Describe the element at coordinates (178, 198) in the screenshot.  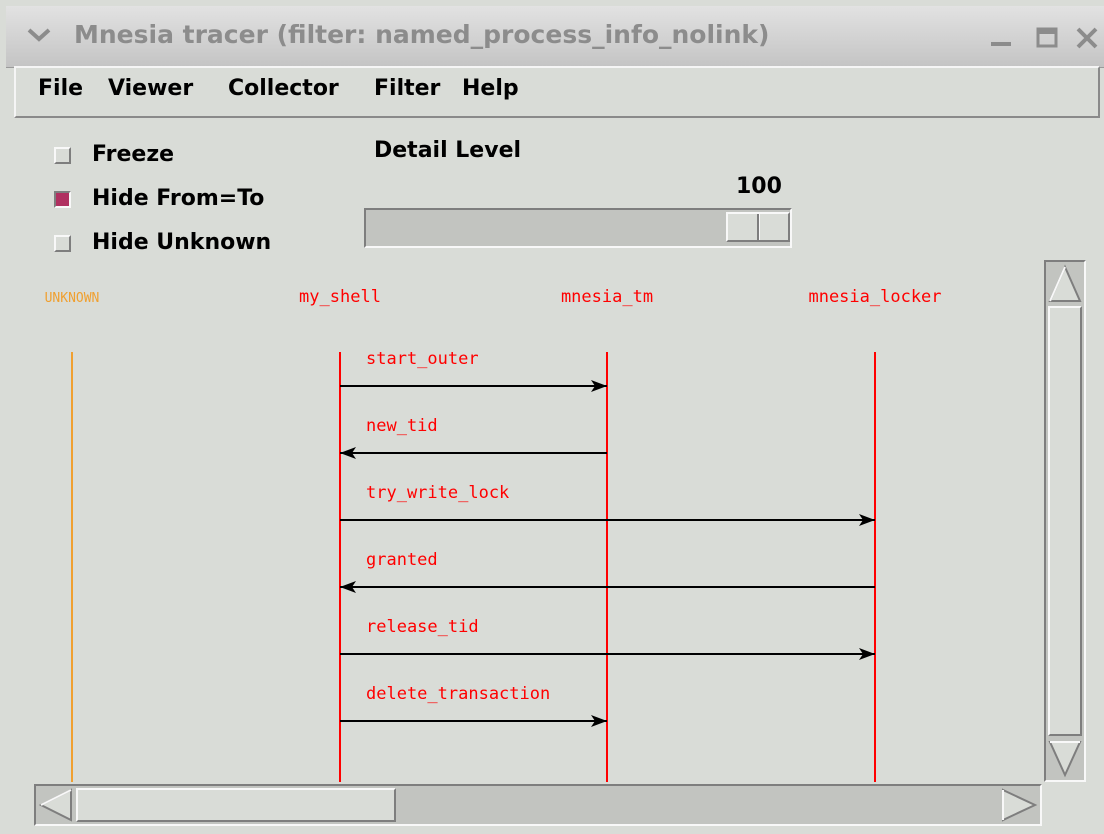
I see `hide-from-to-label: Hide From=To` at that location.